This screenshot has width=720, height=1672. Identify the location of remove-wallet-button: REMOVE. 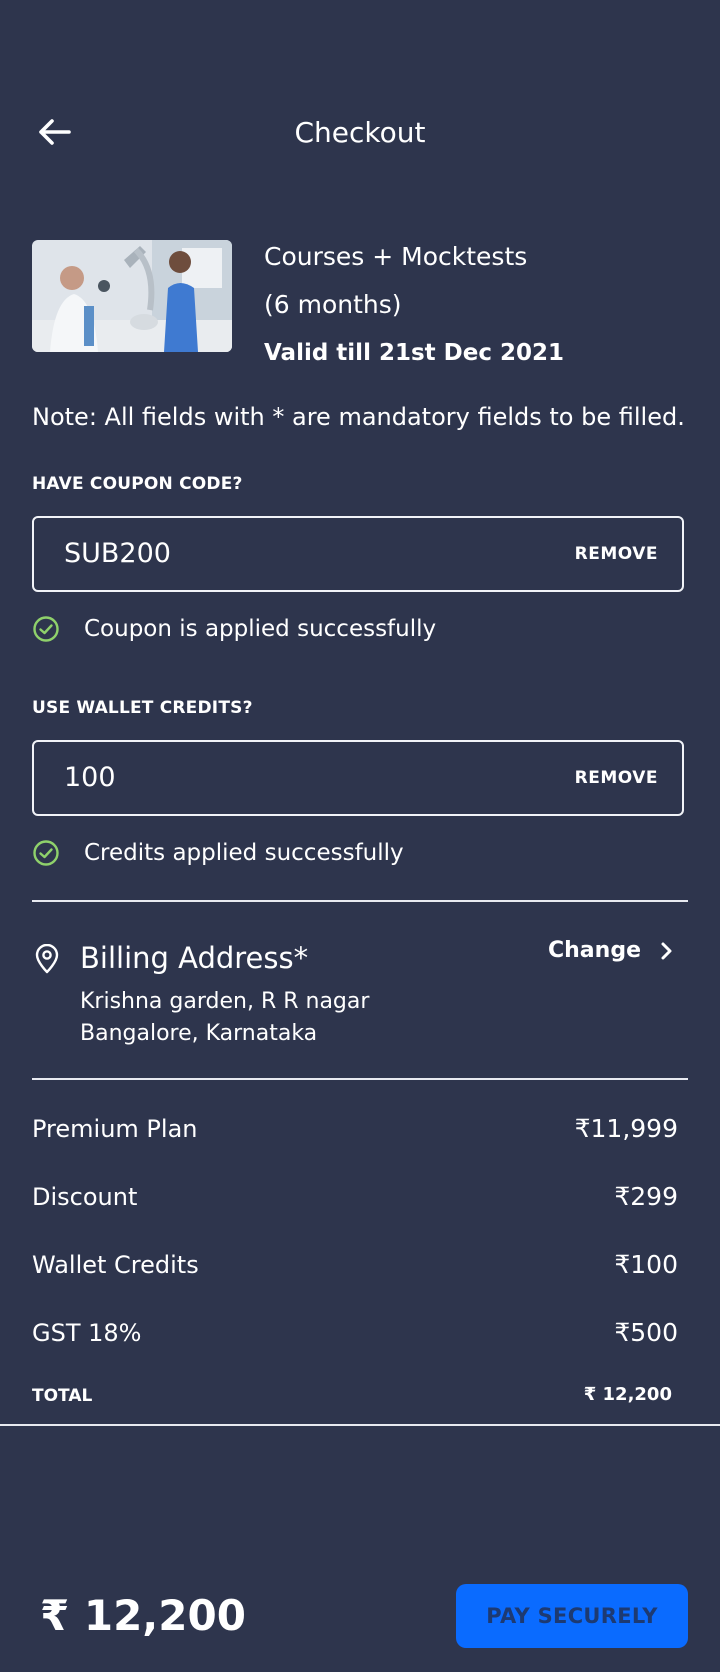
(616, 778).